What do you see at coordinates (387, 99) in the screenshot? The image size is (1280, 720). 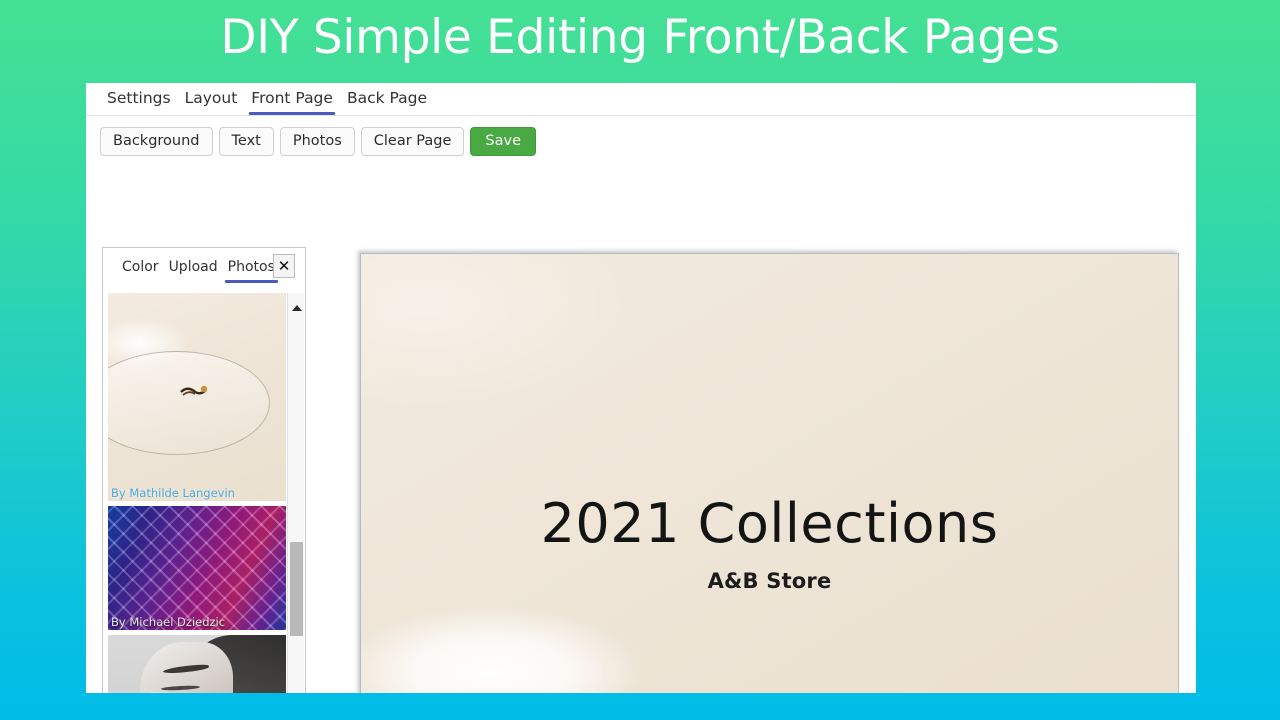 I see `nav-tab-back-page: Back Page` at bounding box center [387, 99].